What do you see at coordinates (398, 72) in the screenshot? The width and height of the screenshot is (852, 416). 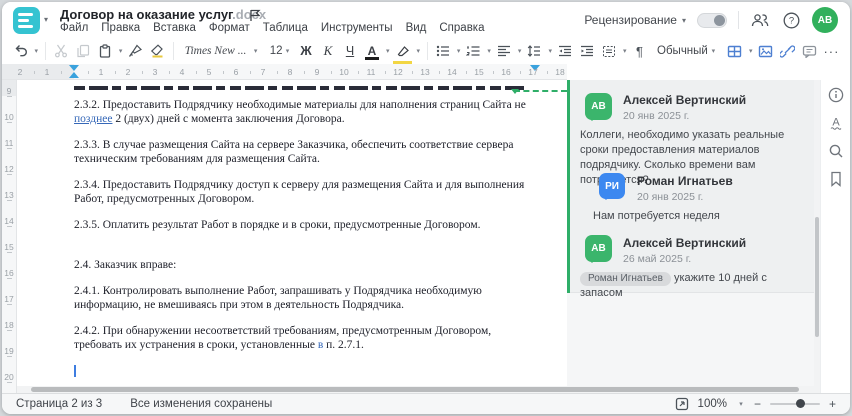 I see `ruler-mark: 12` at bounding box center [398, 72].